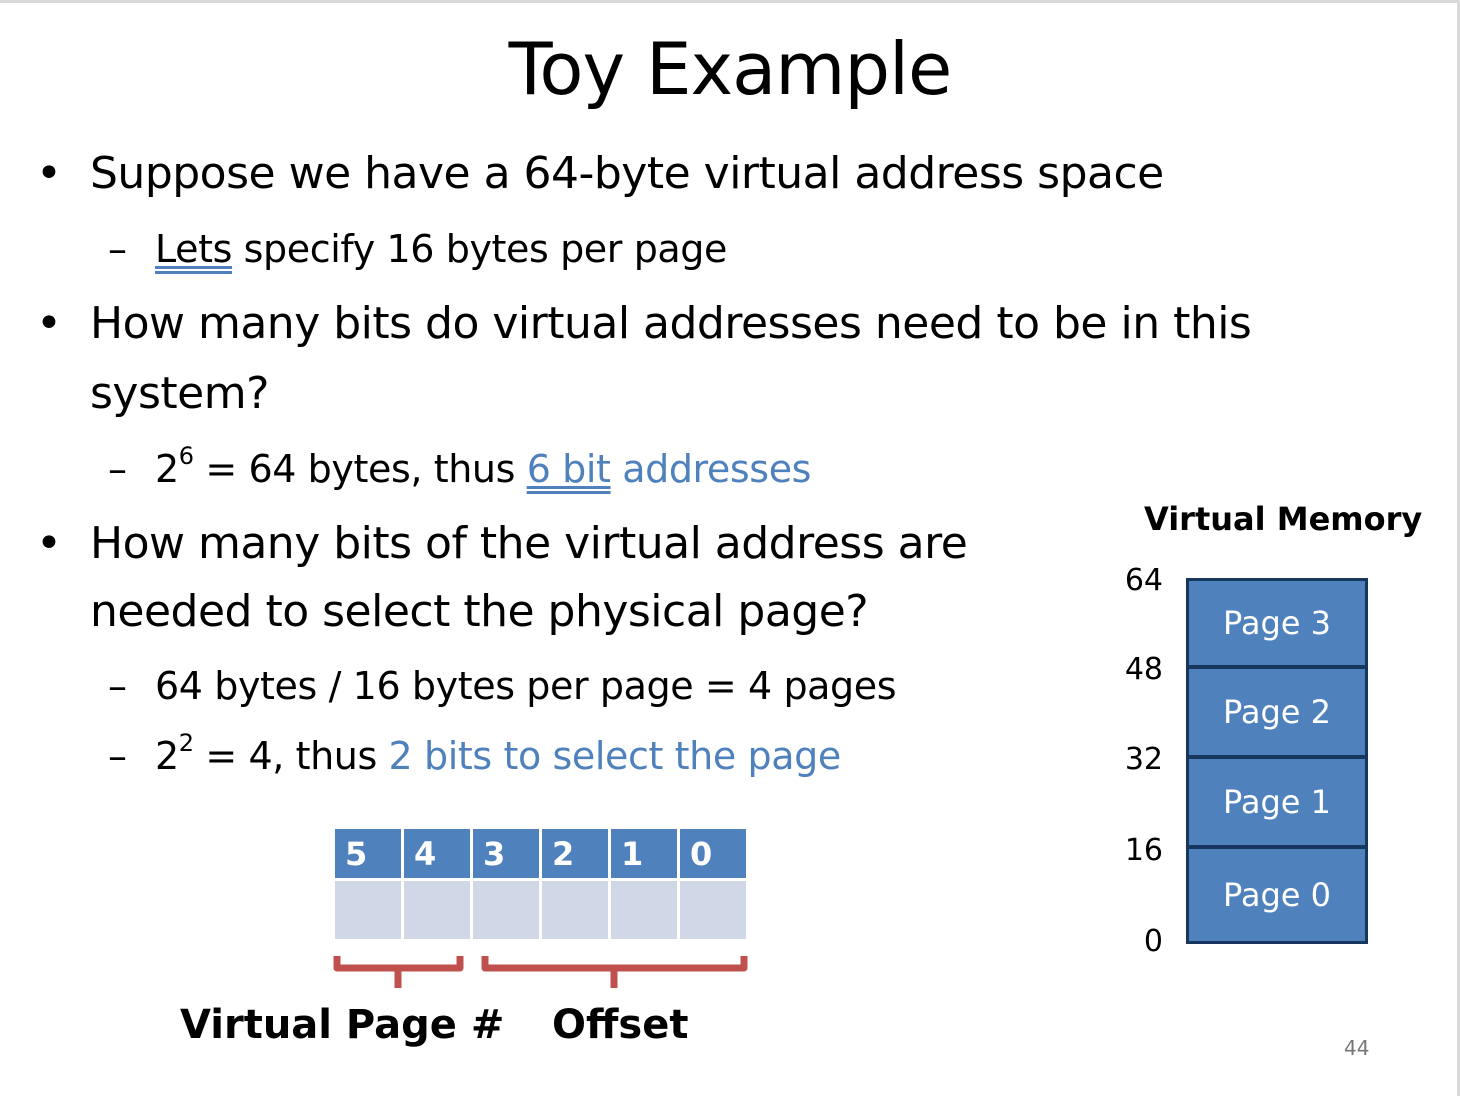 The image size is (1460, 1096). I want to click on axis-label: 0, so click(1153, 941).